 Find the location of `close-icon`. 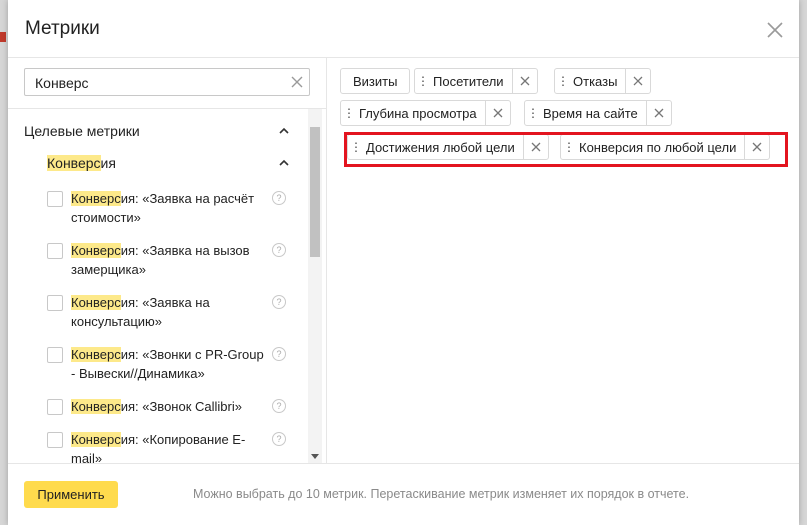

close-icon is located at coordinates (775, 30).